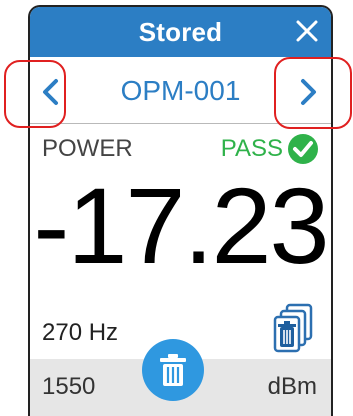 The image size is (353, 416). What do you see at coordinates (69, 386) in the screenshot?
I see `wavelength-value: 1550` at bounding box center [69, 386].